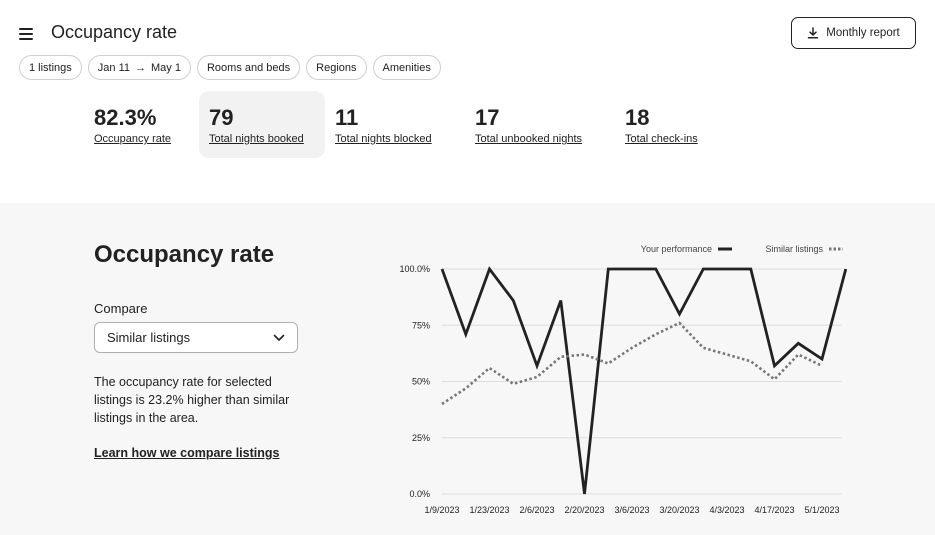  What do you see at coordinates (184, 254) in the screenshot?
I see `section-title: Occupancy rate` at bounding box center [184, 254].